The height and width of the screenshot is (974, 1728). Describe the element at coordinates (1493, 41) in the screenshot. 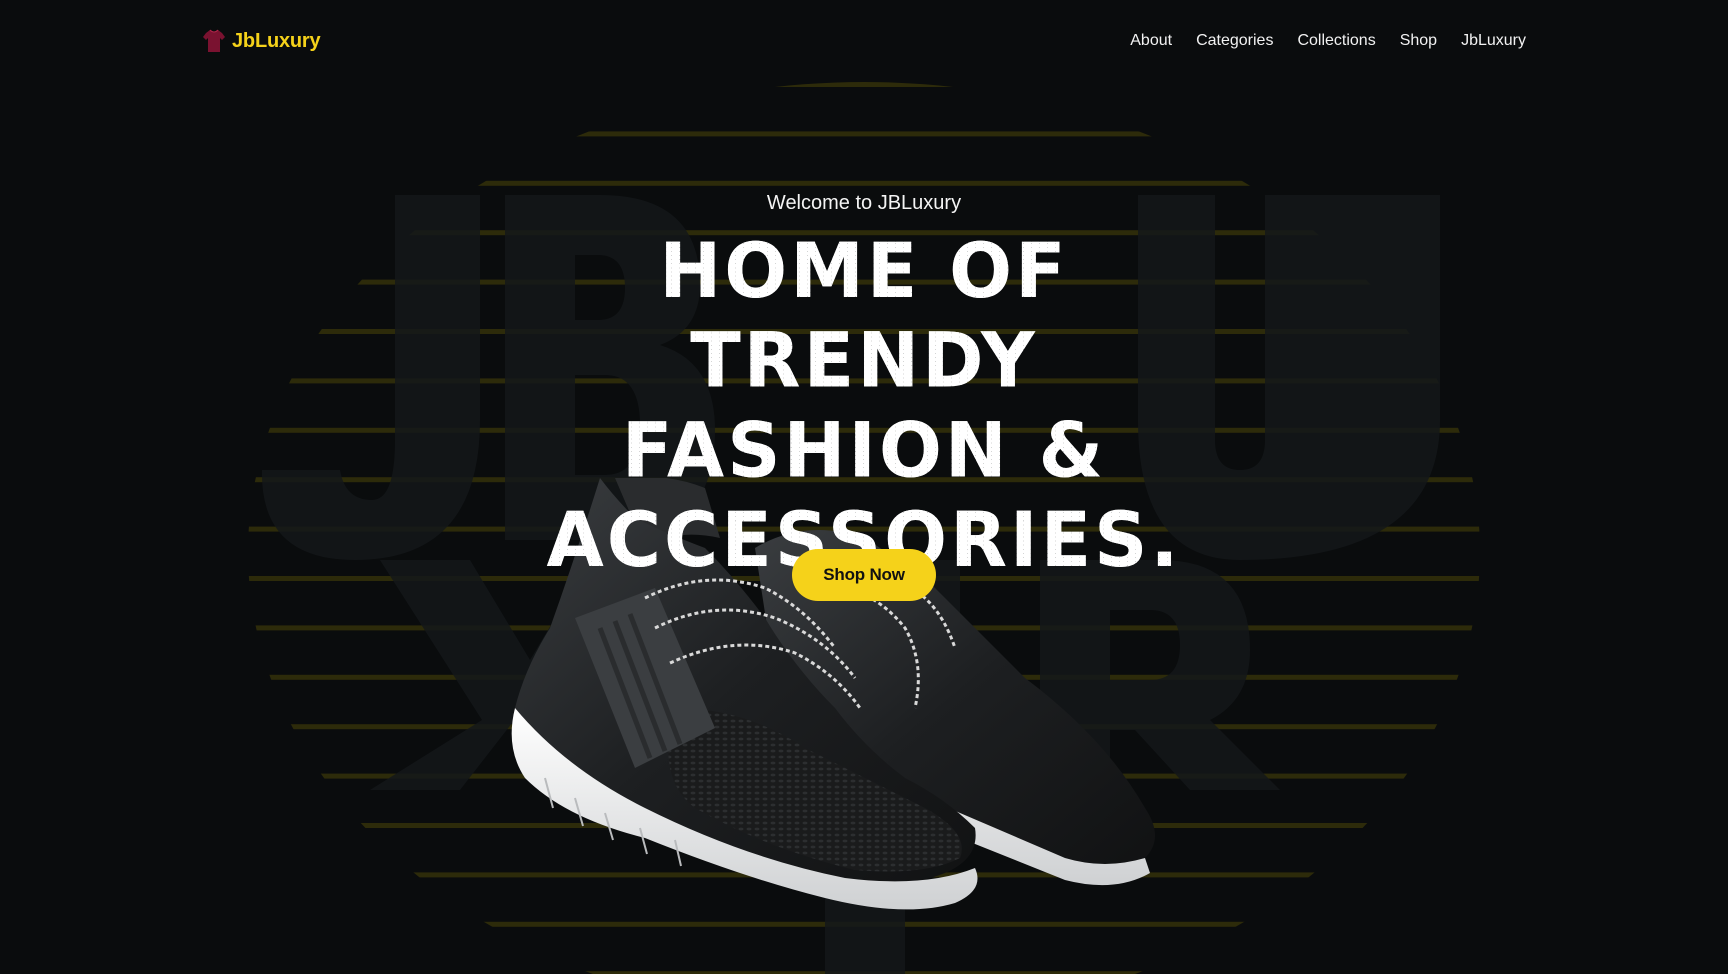

I see `nav-link-jbluxury: JbLuxury` at that location.